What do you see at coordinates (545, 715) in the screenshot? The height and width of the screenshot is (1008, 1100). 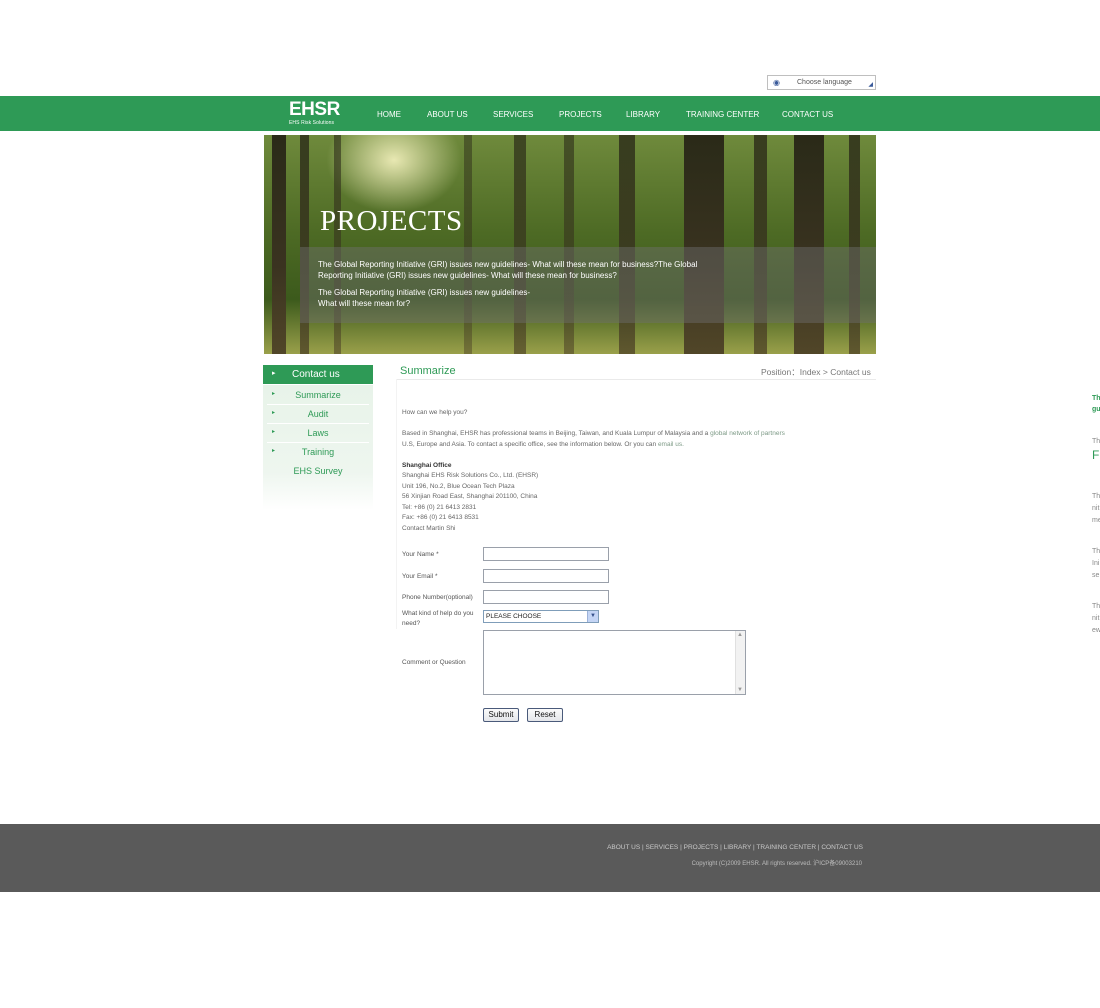 I see `reset-button: Reset` at bounding box center [545, 715].